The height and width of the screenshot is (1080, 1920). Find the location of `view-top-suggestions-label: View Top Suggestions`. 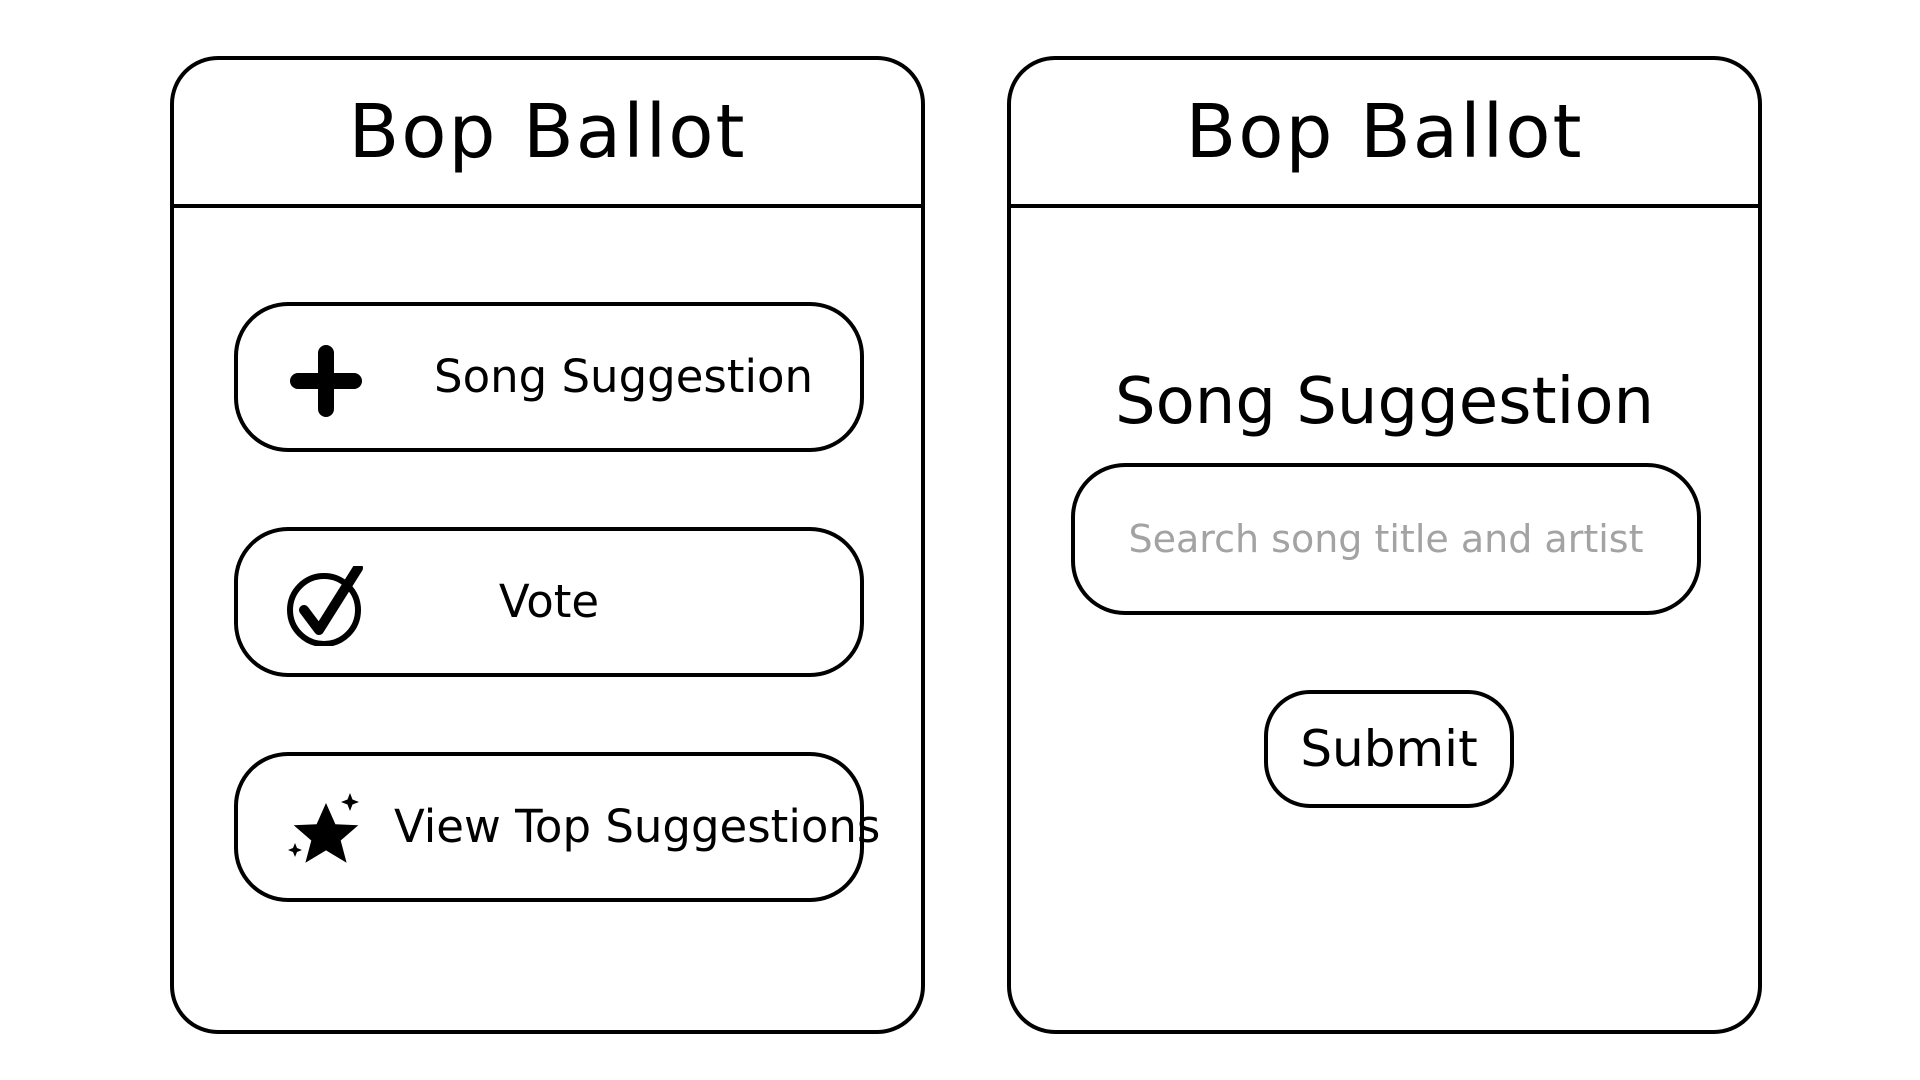

view-top-suggestions-label: View Top Suggestions is located at coordinates (637, 826).